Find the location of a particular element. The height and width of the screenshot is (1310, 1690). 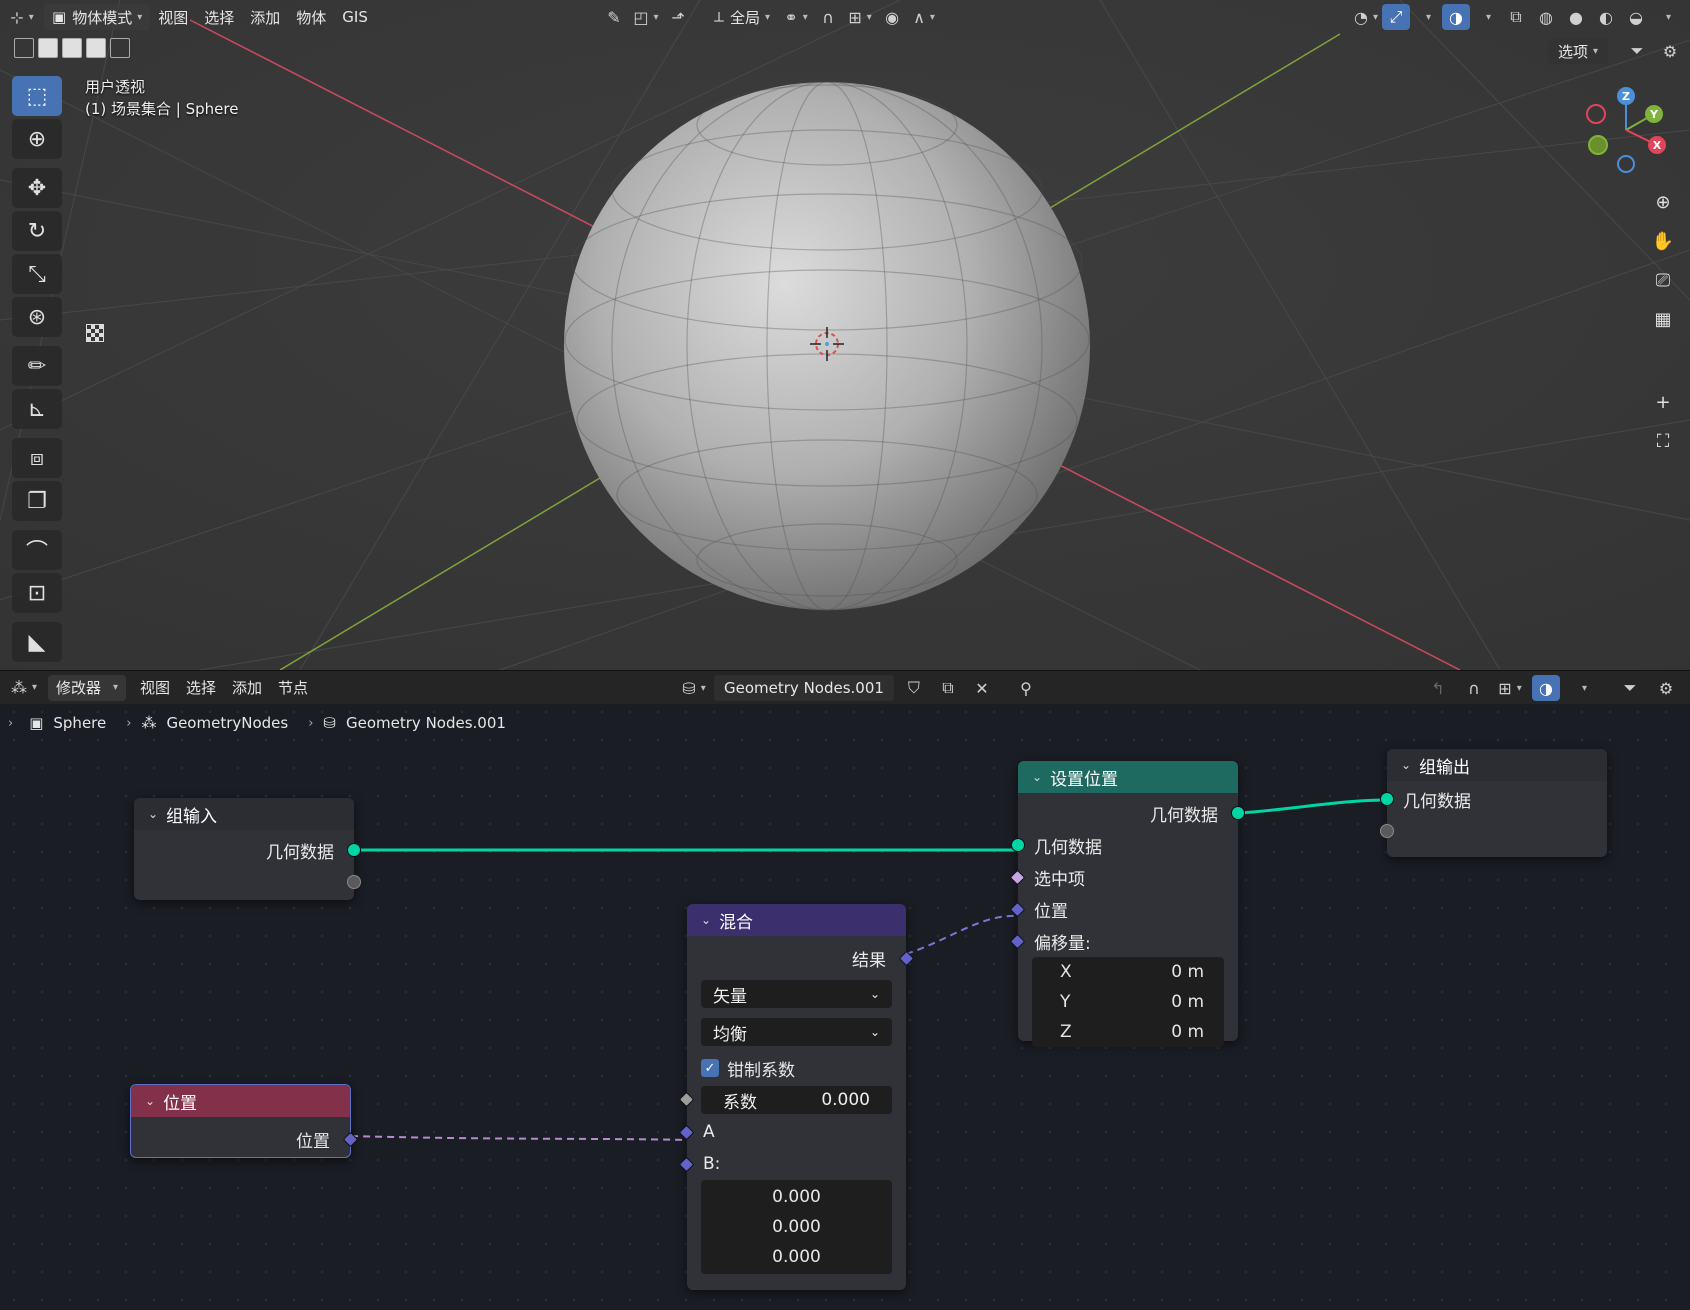

empty-output-socket is located at coordinates (354, 882).